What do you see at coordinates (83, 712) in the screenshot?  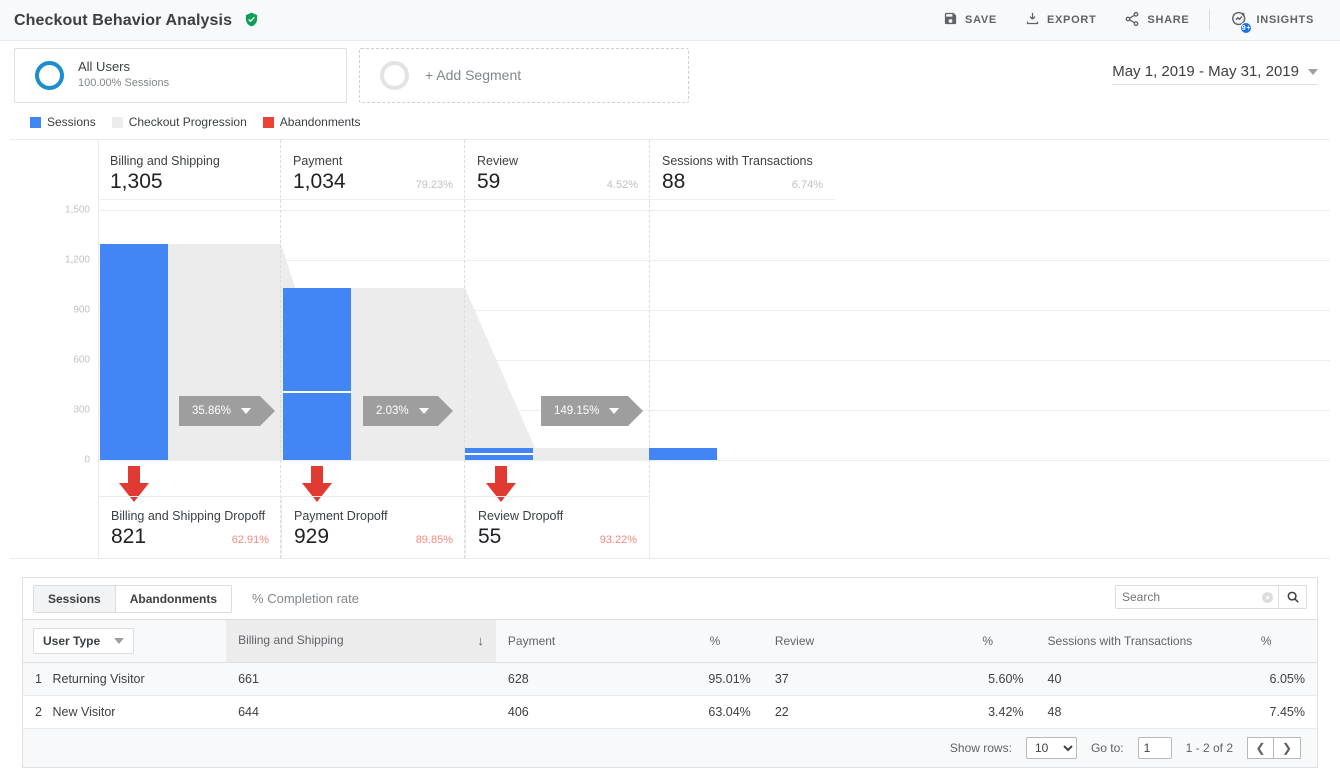 I see `row-user-type: New Visitor` at bounding box center [83, 712].